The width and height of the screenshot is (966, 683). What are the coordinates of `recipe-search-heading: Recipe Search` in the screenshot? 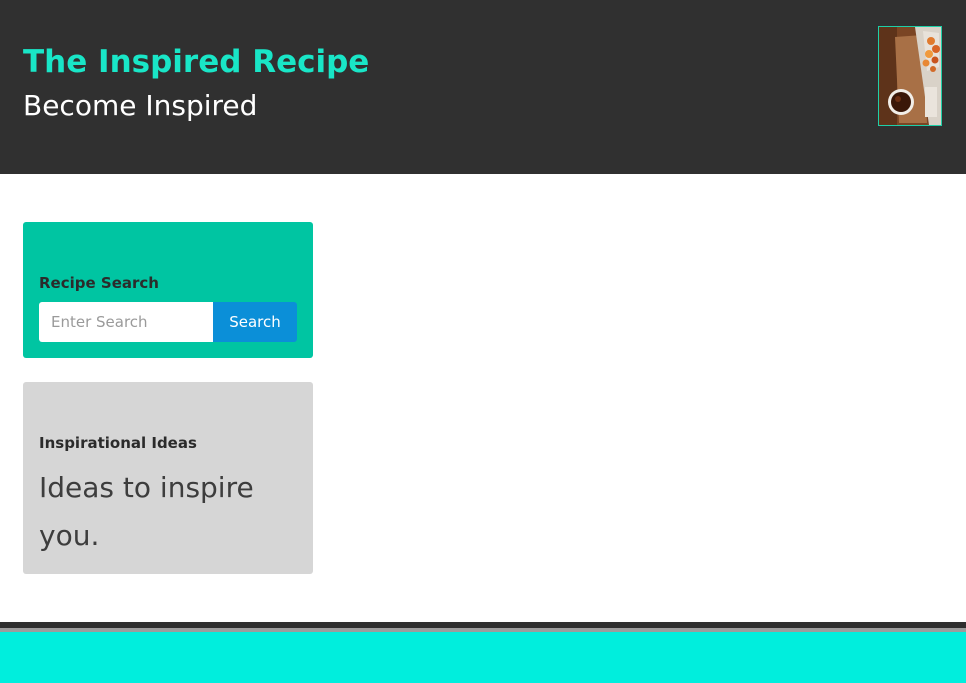 It's located at (99, 283).